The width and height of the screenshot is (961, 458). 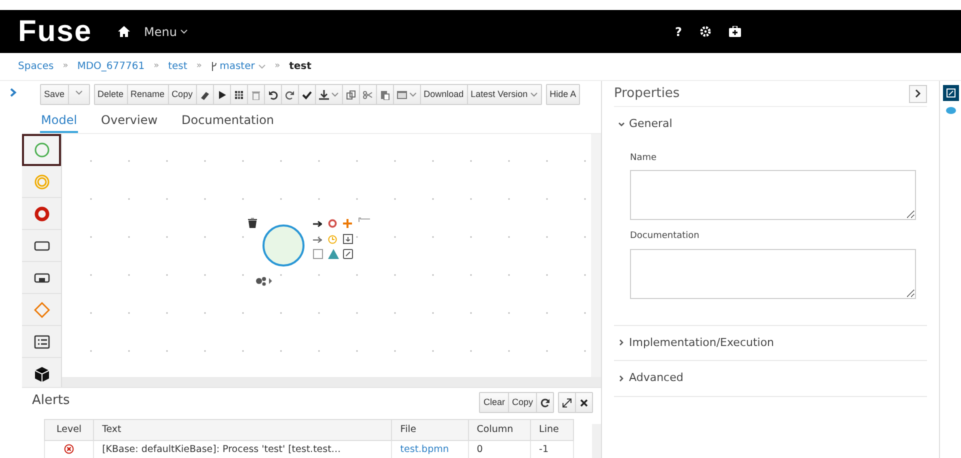 I want to click on column-header: File, so click(x=430, y=429).